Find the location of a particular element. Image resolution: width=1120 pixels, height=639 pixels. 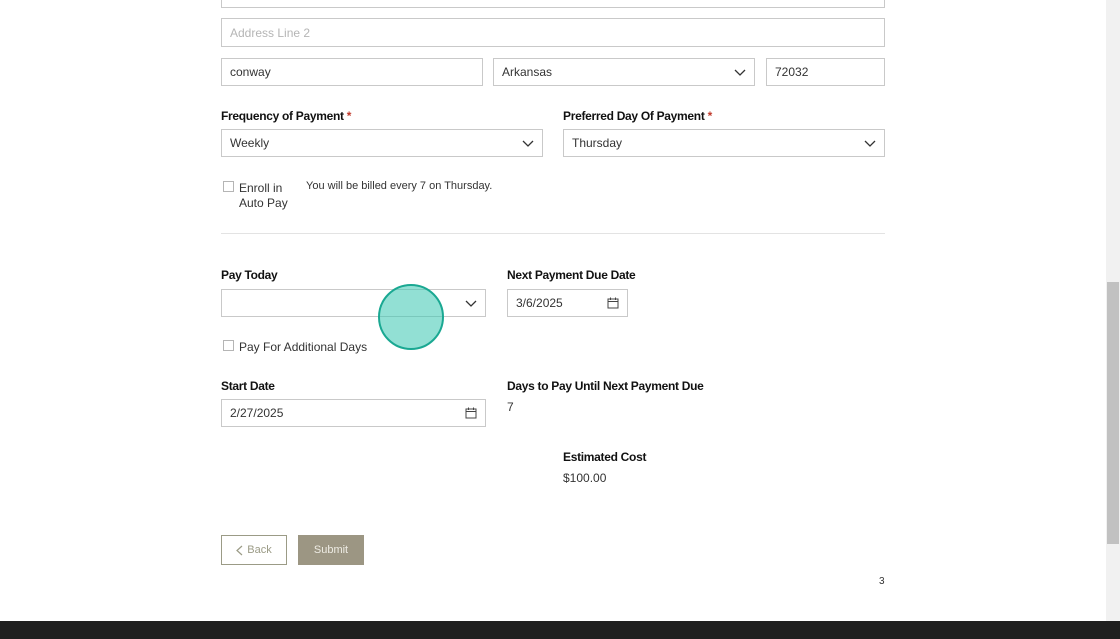

autopay-label-line2: Auto Pay is located at coordinates (263, 203).